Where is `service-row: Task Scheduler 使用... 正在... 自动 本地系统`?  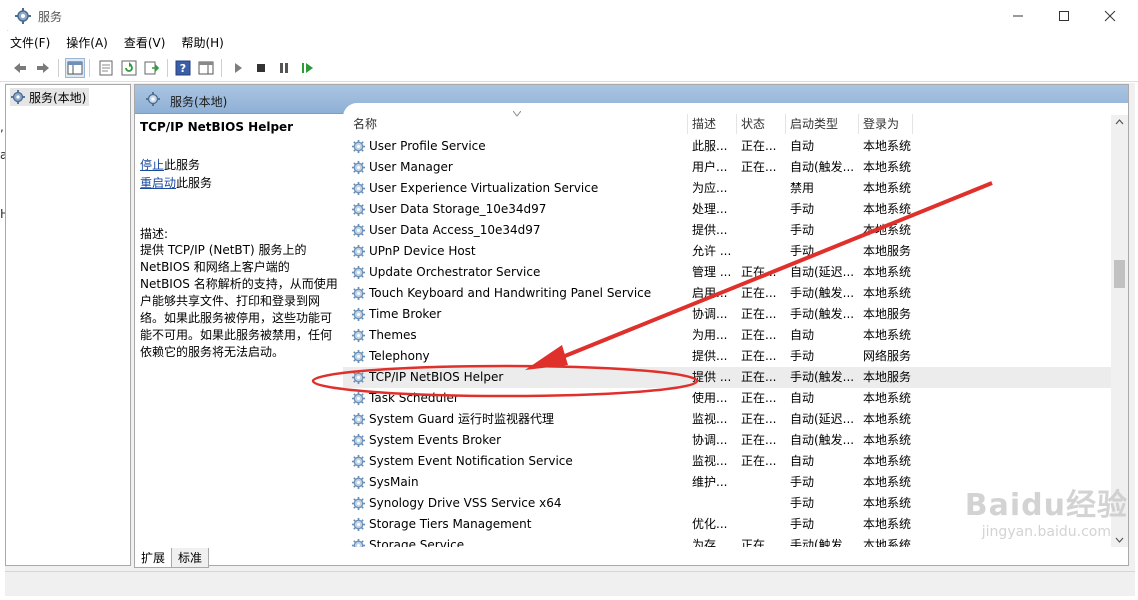 service-row: Task Scheduler 使用... 正在... 自动 本地系统 is located at coordinates (728, 398).